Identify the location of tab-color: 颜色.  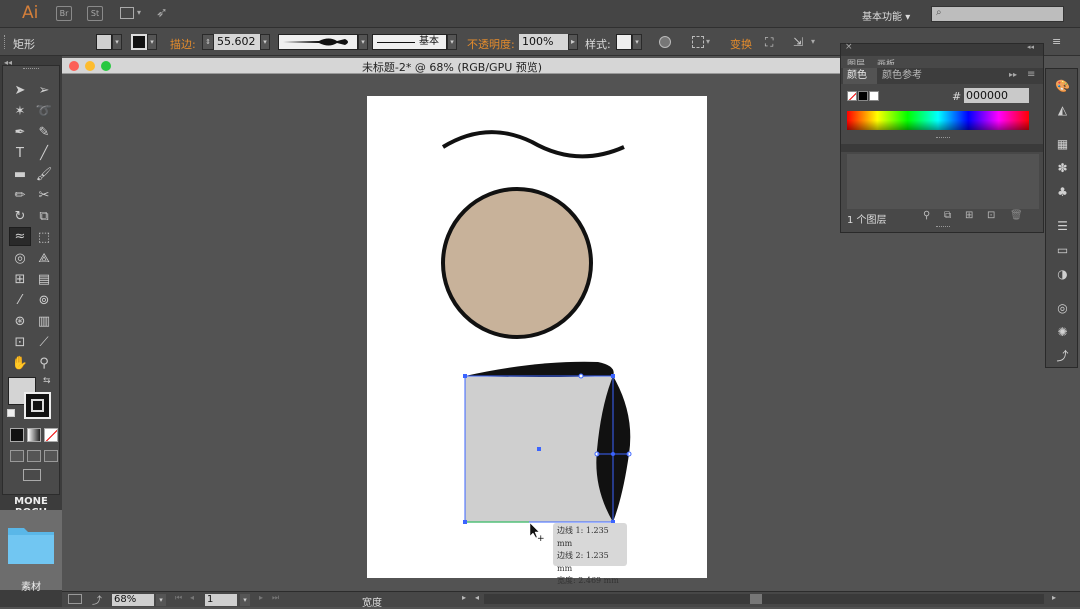
(860, 76).